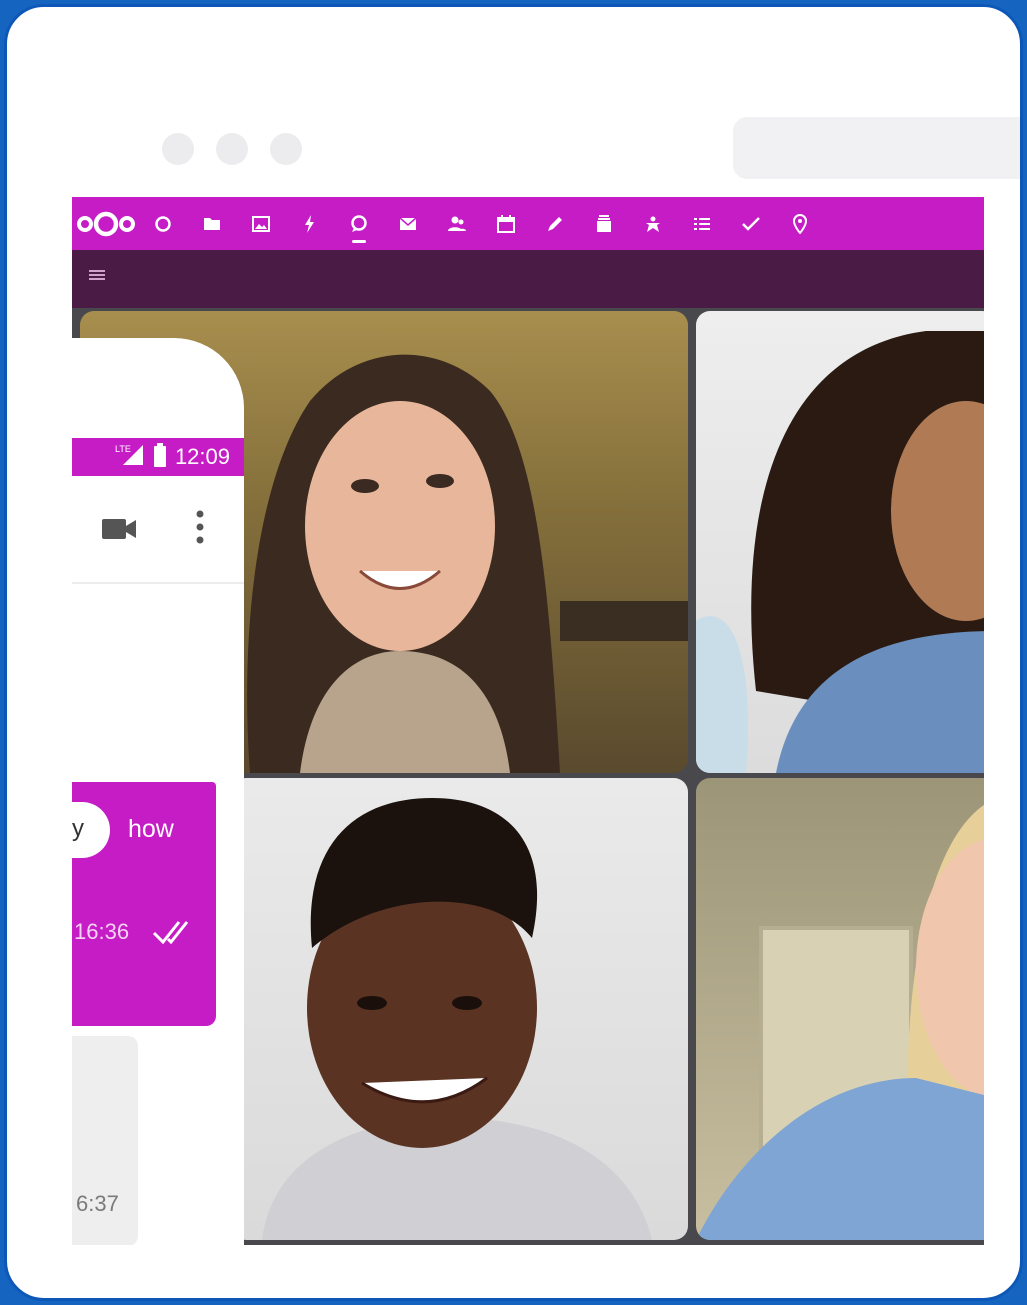 The image size is (1027, 1305). Describe the element at coordinates (358, 223) in the screenshot. I see `talk-icon` at that location.